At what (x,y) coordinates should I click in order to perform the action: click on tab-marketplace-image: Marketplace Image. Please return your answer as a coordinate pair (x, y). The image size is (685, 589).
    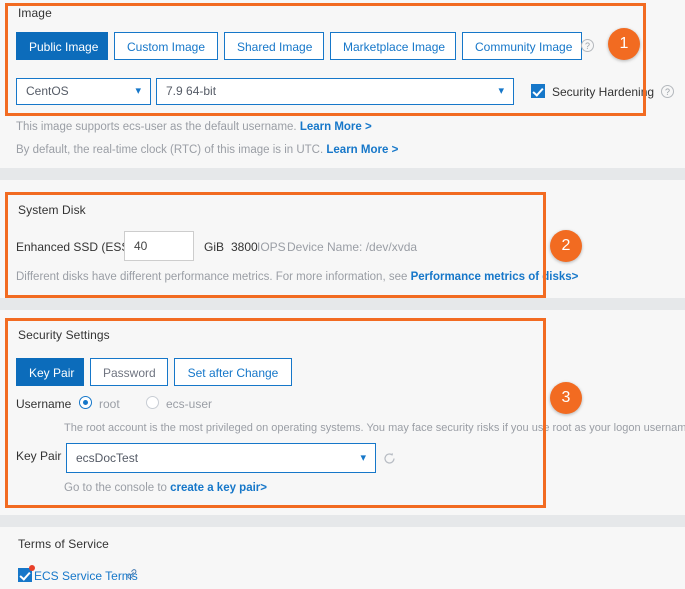
    Looking at the image, I should click on (393, 46).